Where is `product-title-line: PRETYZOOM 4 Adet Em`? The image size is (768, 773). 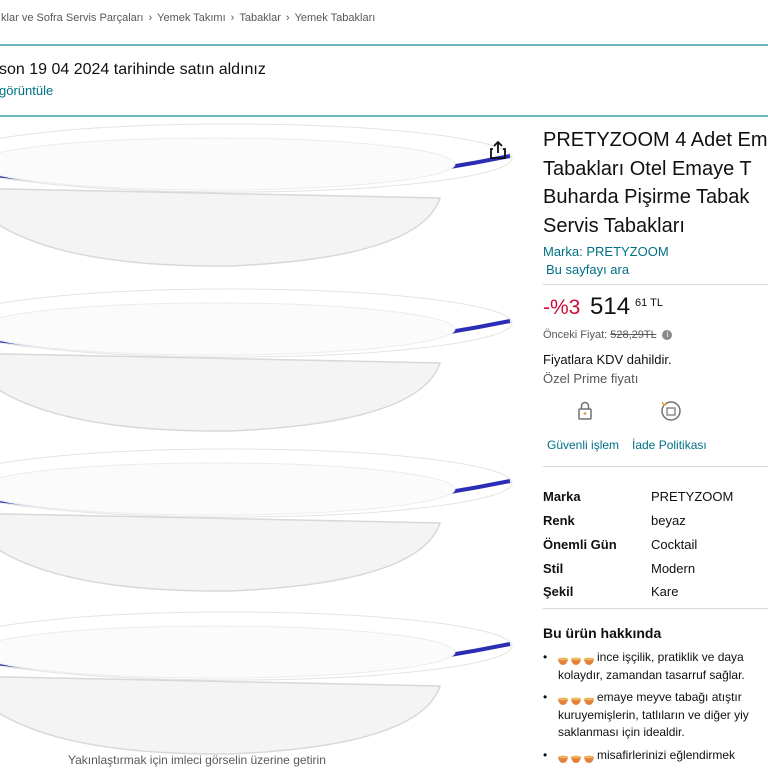 product-title-line: PRETYZOOM 4 Adet Em is located at coordinates (655, 140).